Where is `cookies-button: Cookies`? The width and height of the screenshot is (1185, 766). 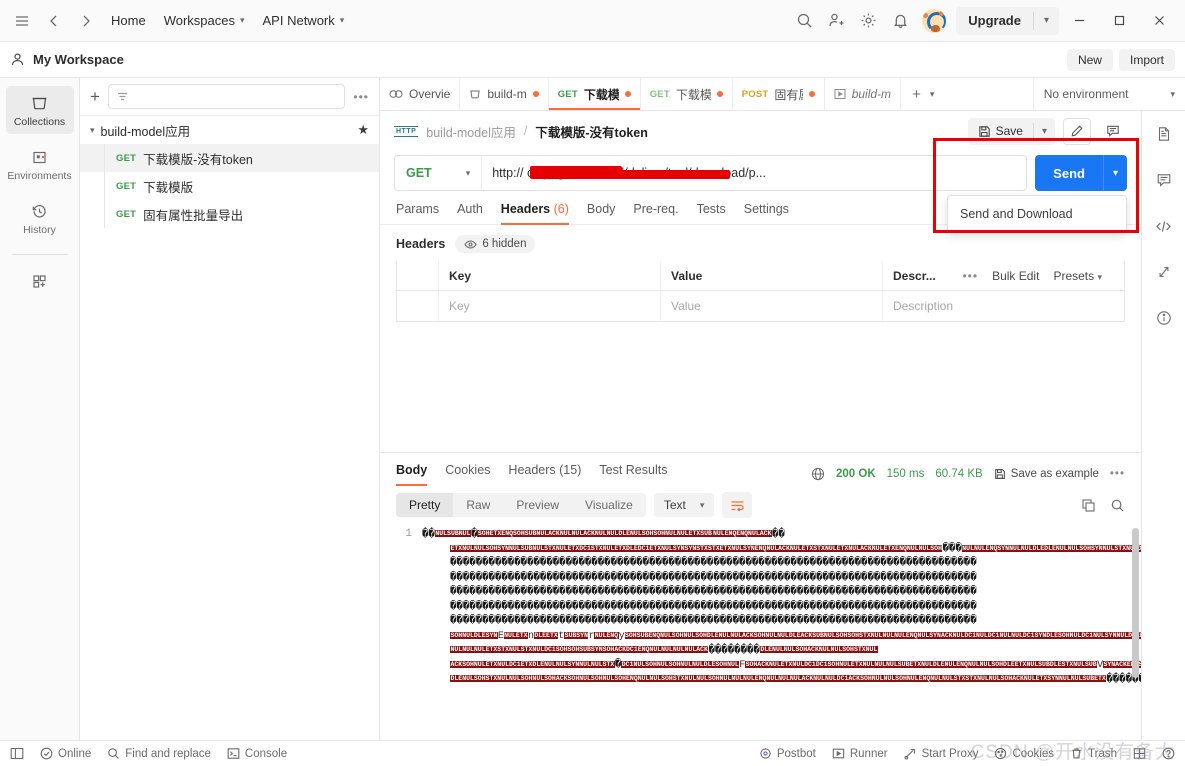 cookies-button: Cookies is located at coordinates (1024, 753).